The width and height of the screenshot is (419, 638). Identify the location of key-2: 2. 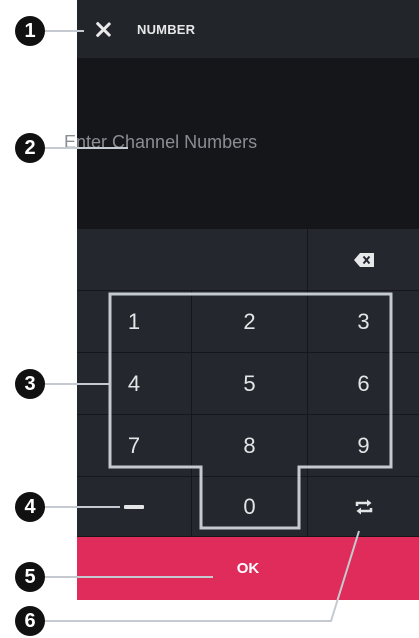
(250, 322).